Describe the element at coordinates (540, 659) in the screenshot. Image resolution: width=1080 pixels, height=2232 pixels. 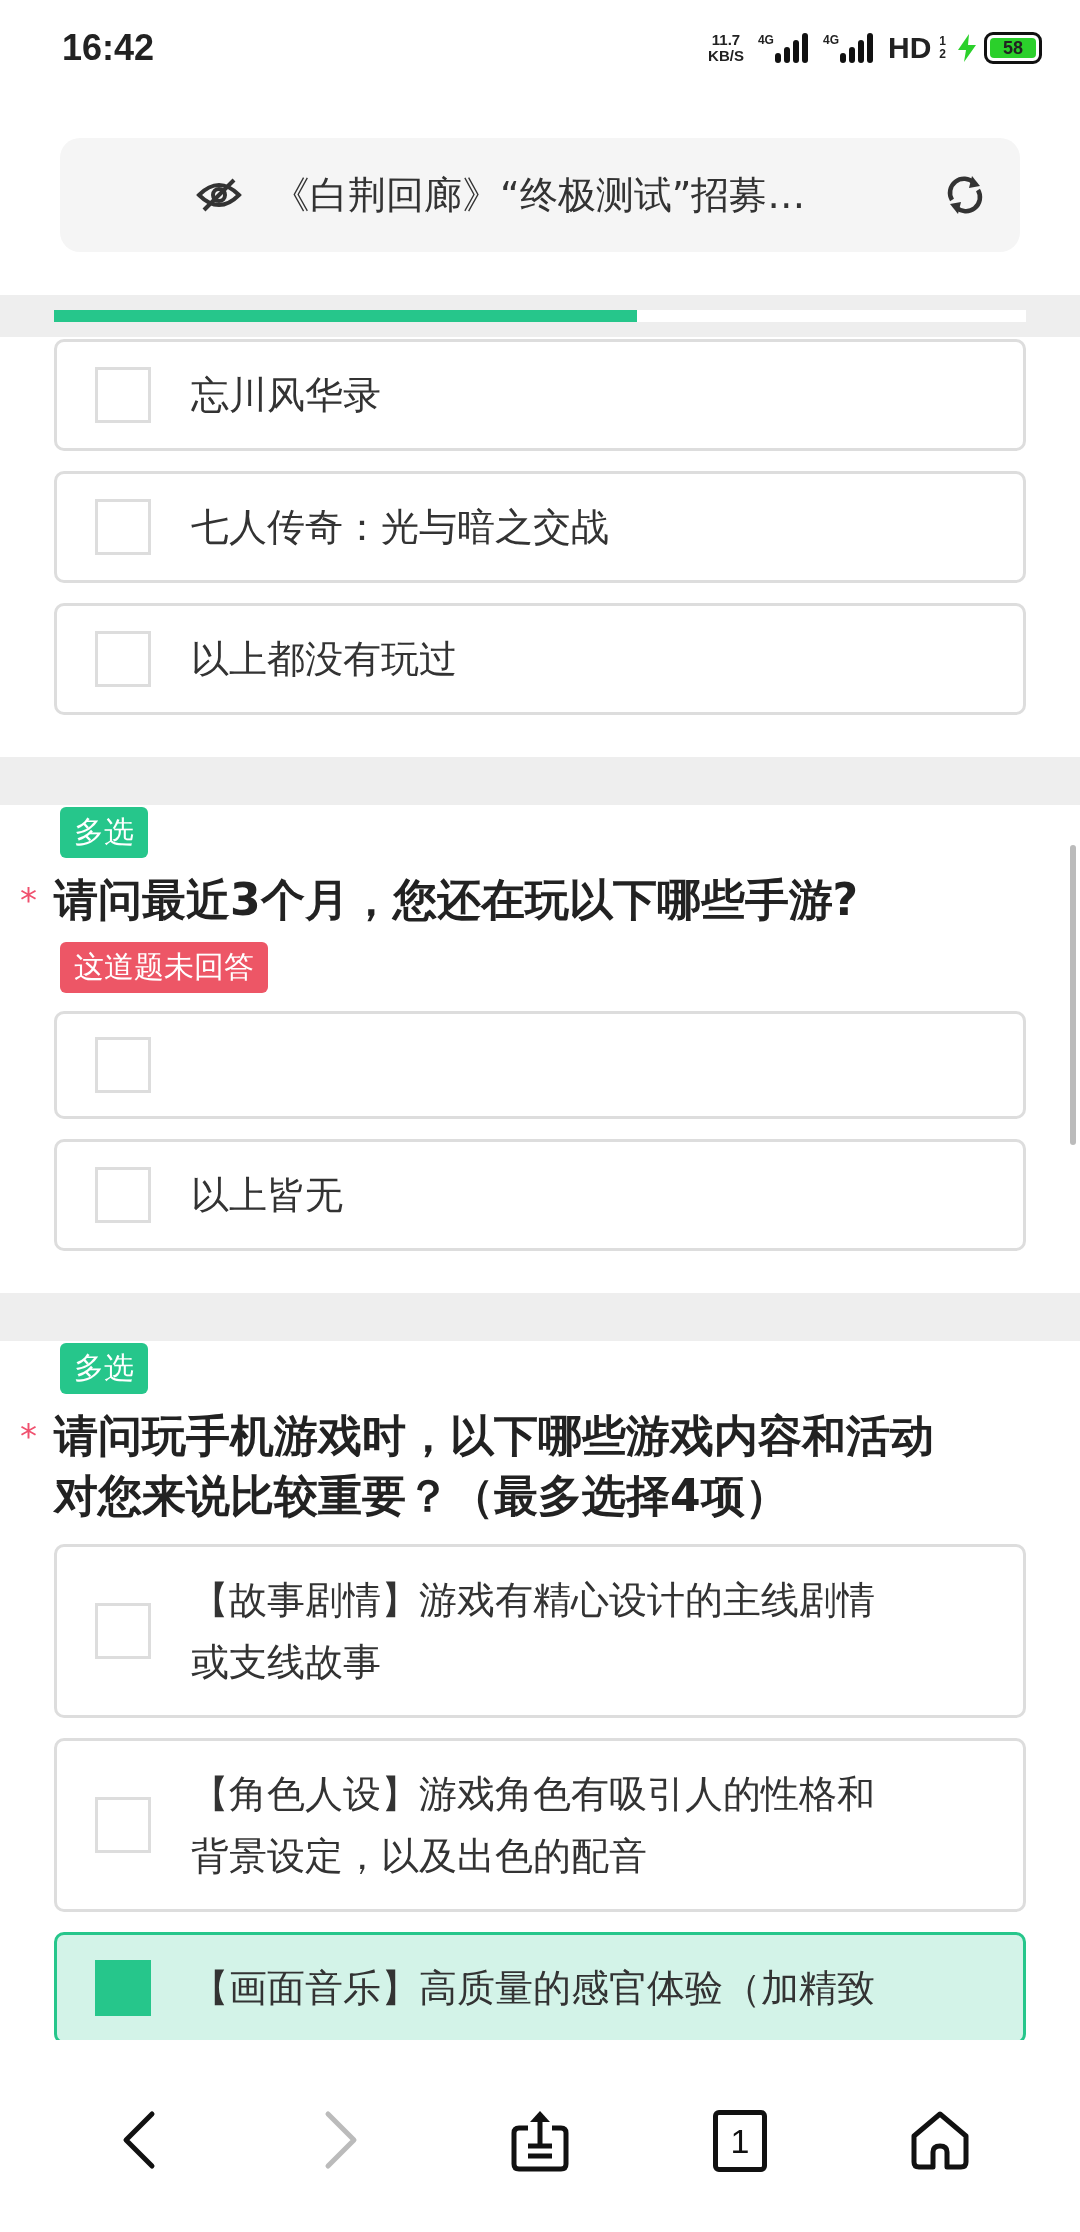
I see `option-card: 以上都没有玩过` at that location.